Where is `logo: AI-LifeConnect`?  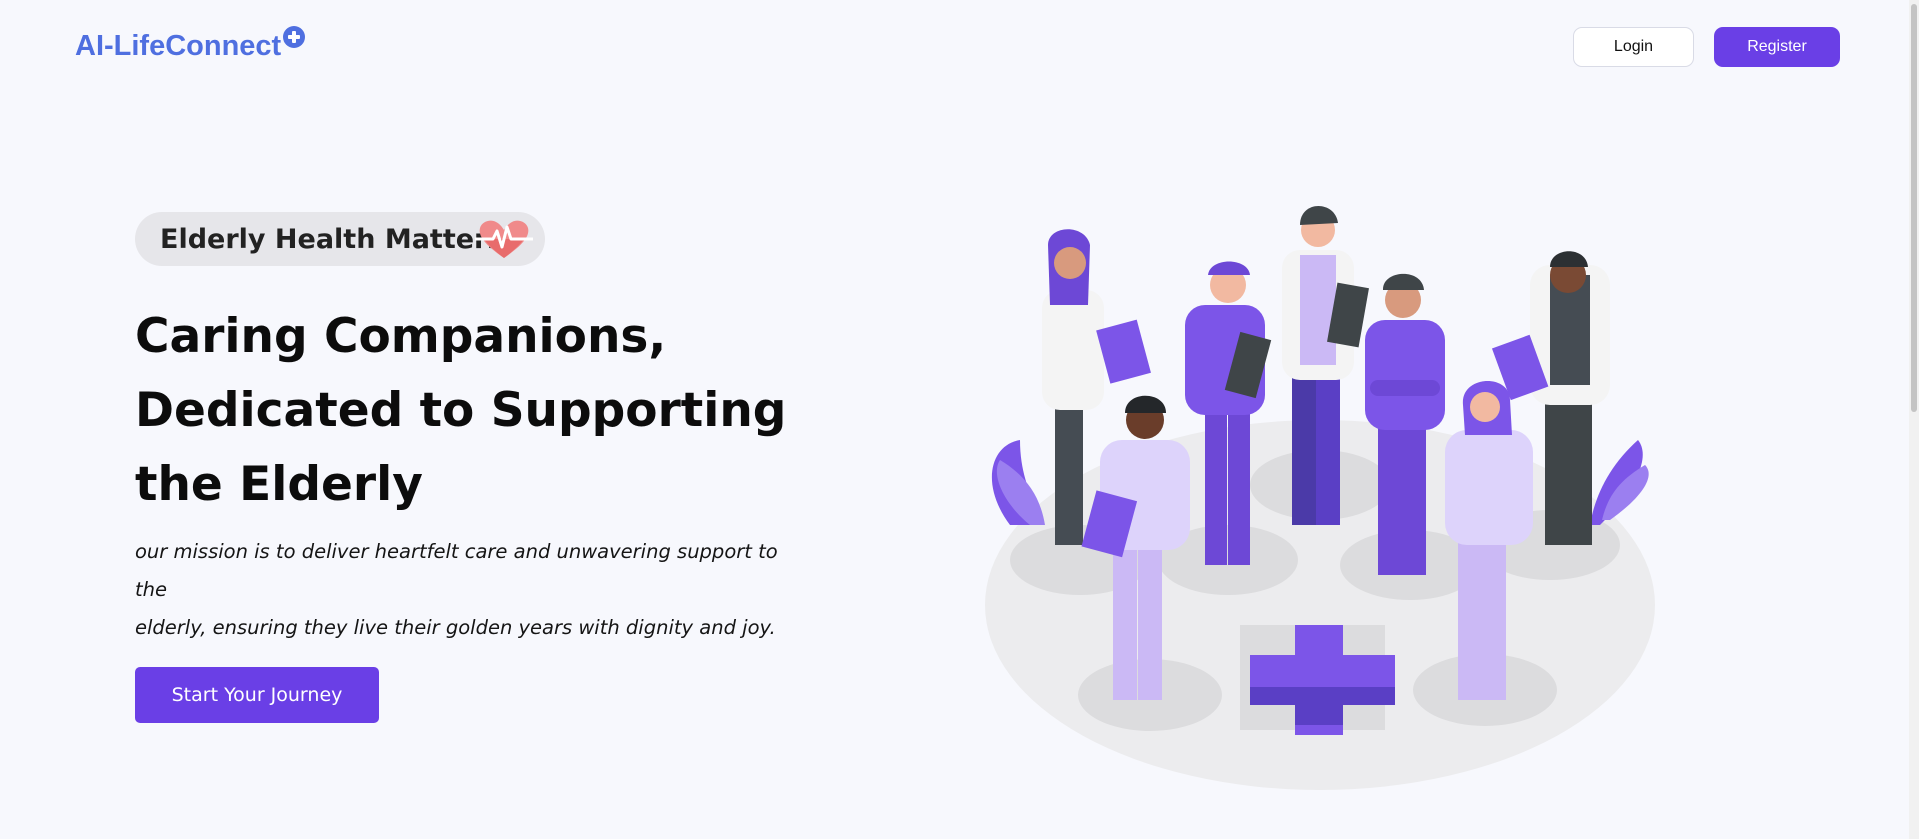 logo: AI-LifeConnect is located at coordinates (190, 44).